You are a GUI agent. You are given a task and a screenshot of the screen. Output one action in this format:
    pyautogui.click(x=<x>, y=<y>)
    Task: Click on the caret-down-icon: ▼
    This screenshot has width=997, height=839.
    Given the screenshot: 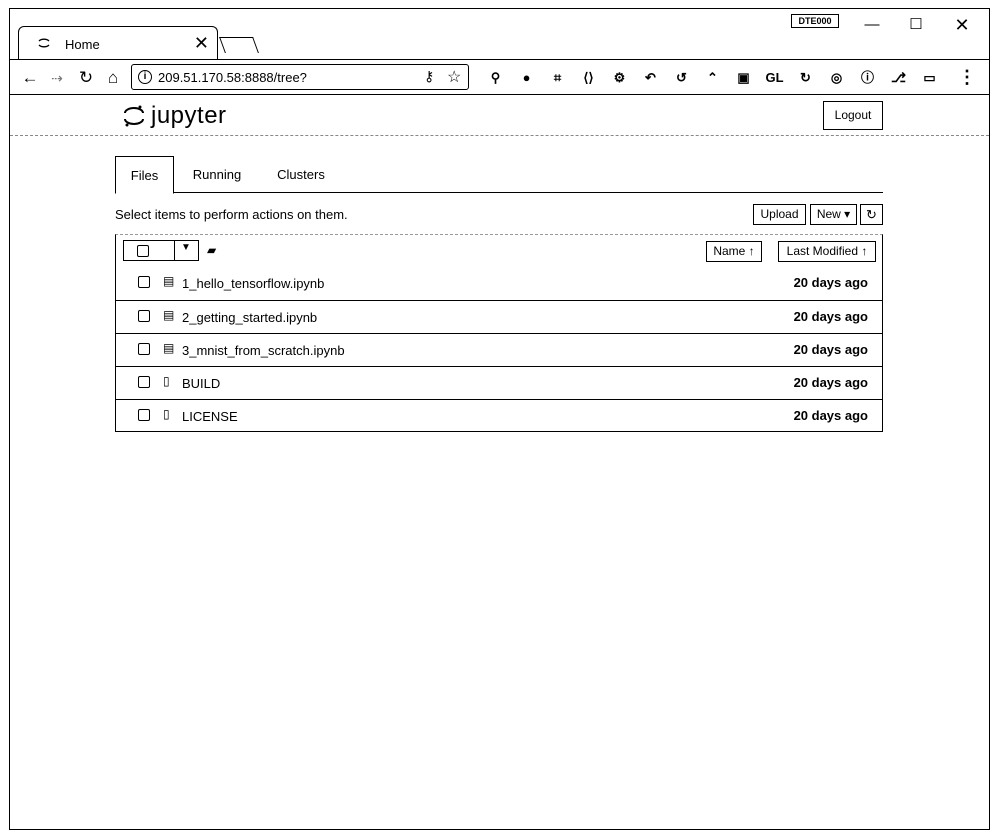 What is the action you would take?
    pyautogui.click(x=186, y=247)
    